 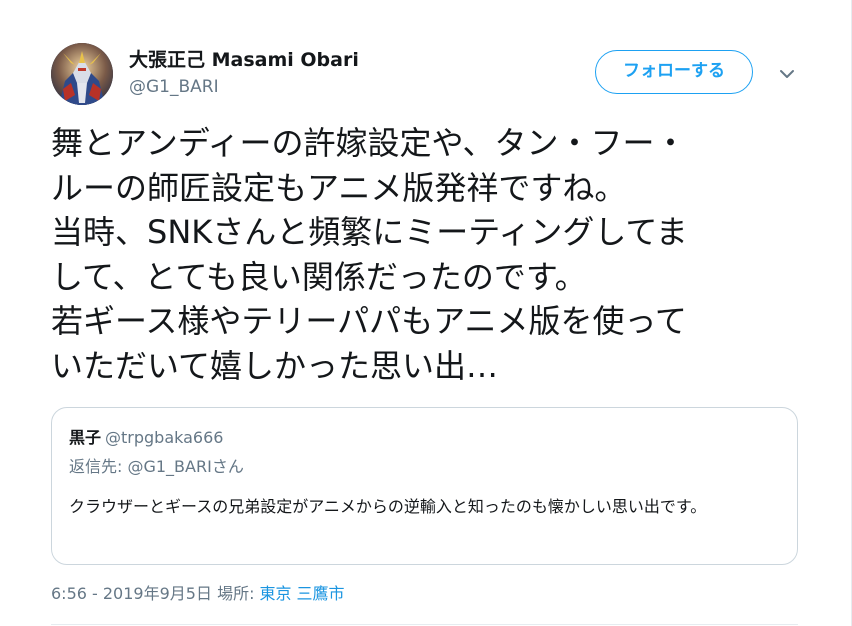 I want to click on tweet-metadata: 6:56 - 2019年9月5日 場所: 東京 三鷹市, so click(x=198, y=594).